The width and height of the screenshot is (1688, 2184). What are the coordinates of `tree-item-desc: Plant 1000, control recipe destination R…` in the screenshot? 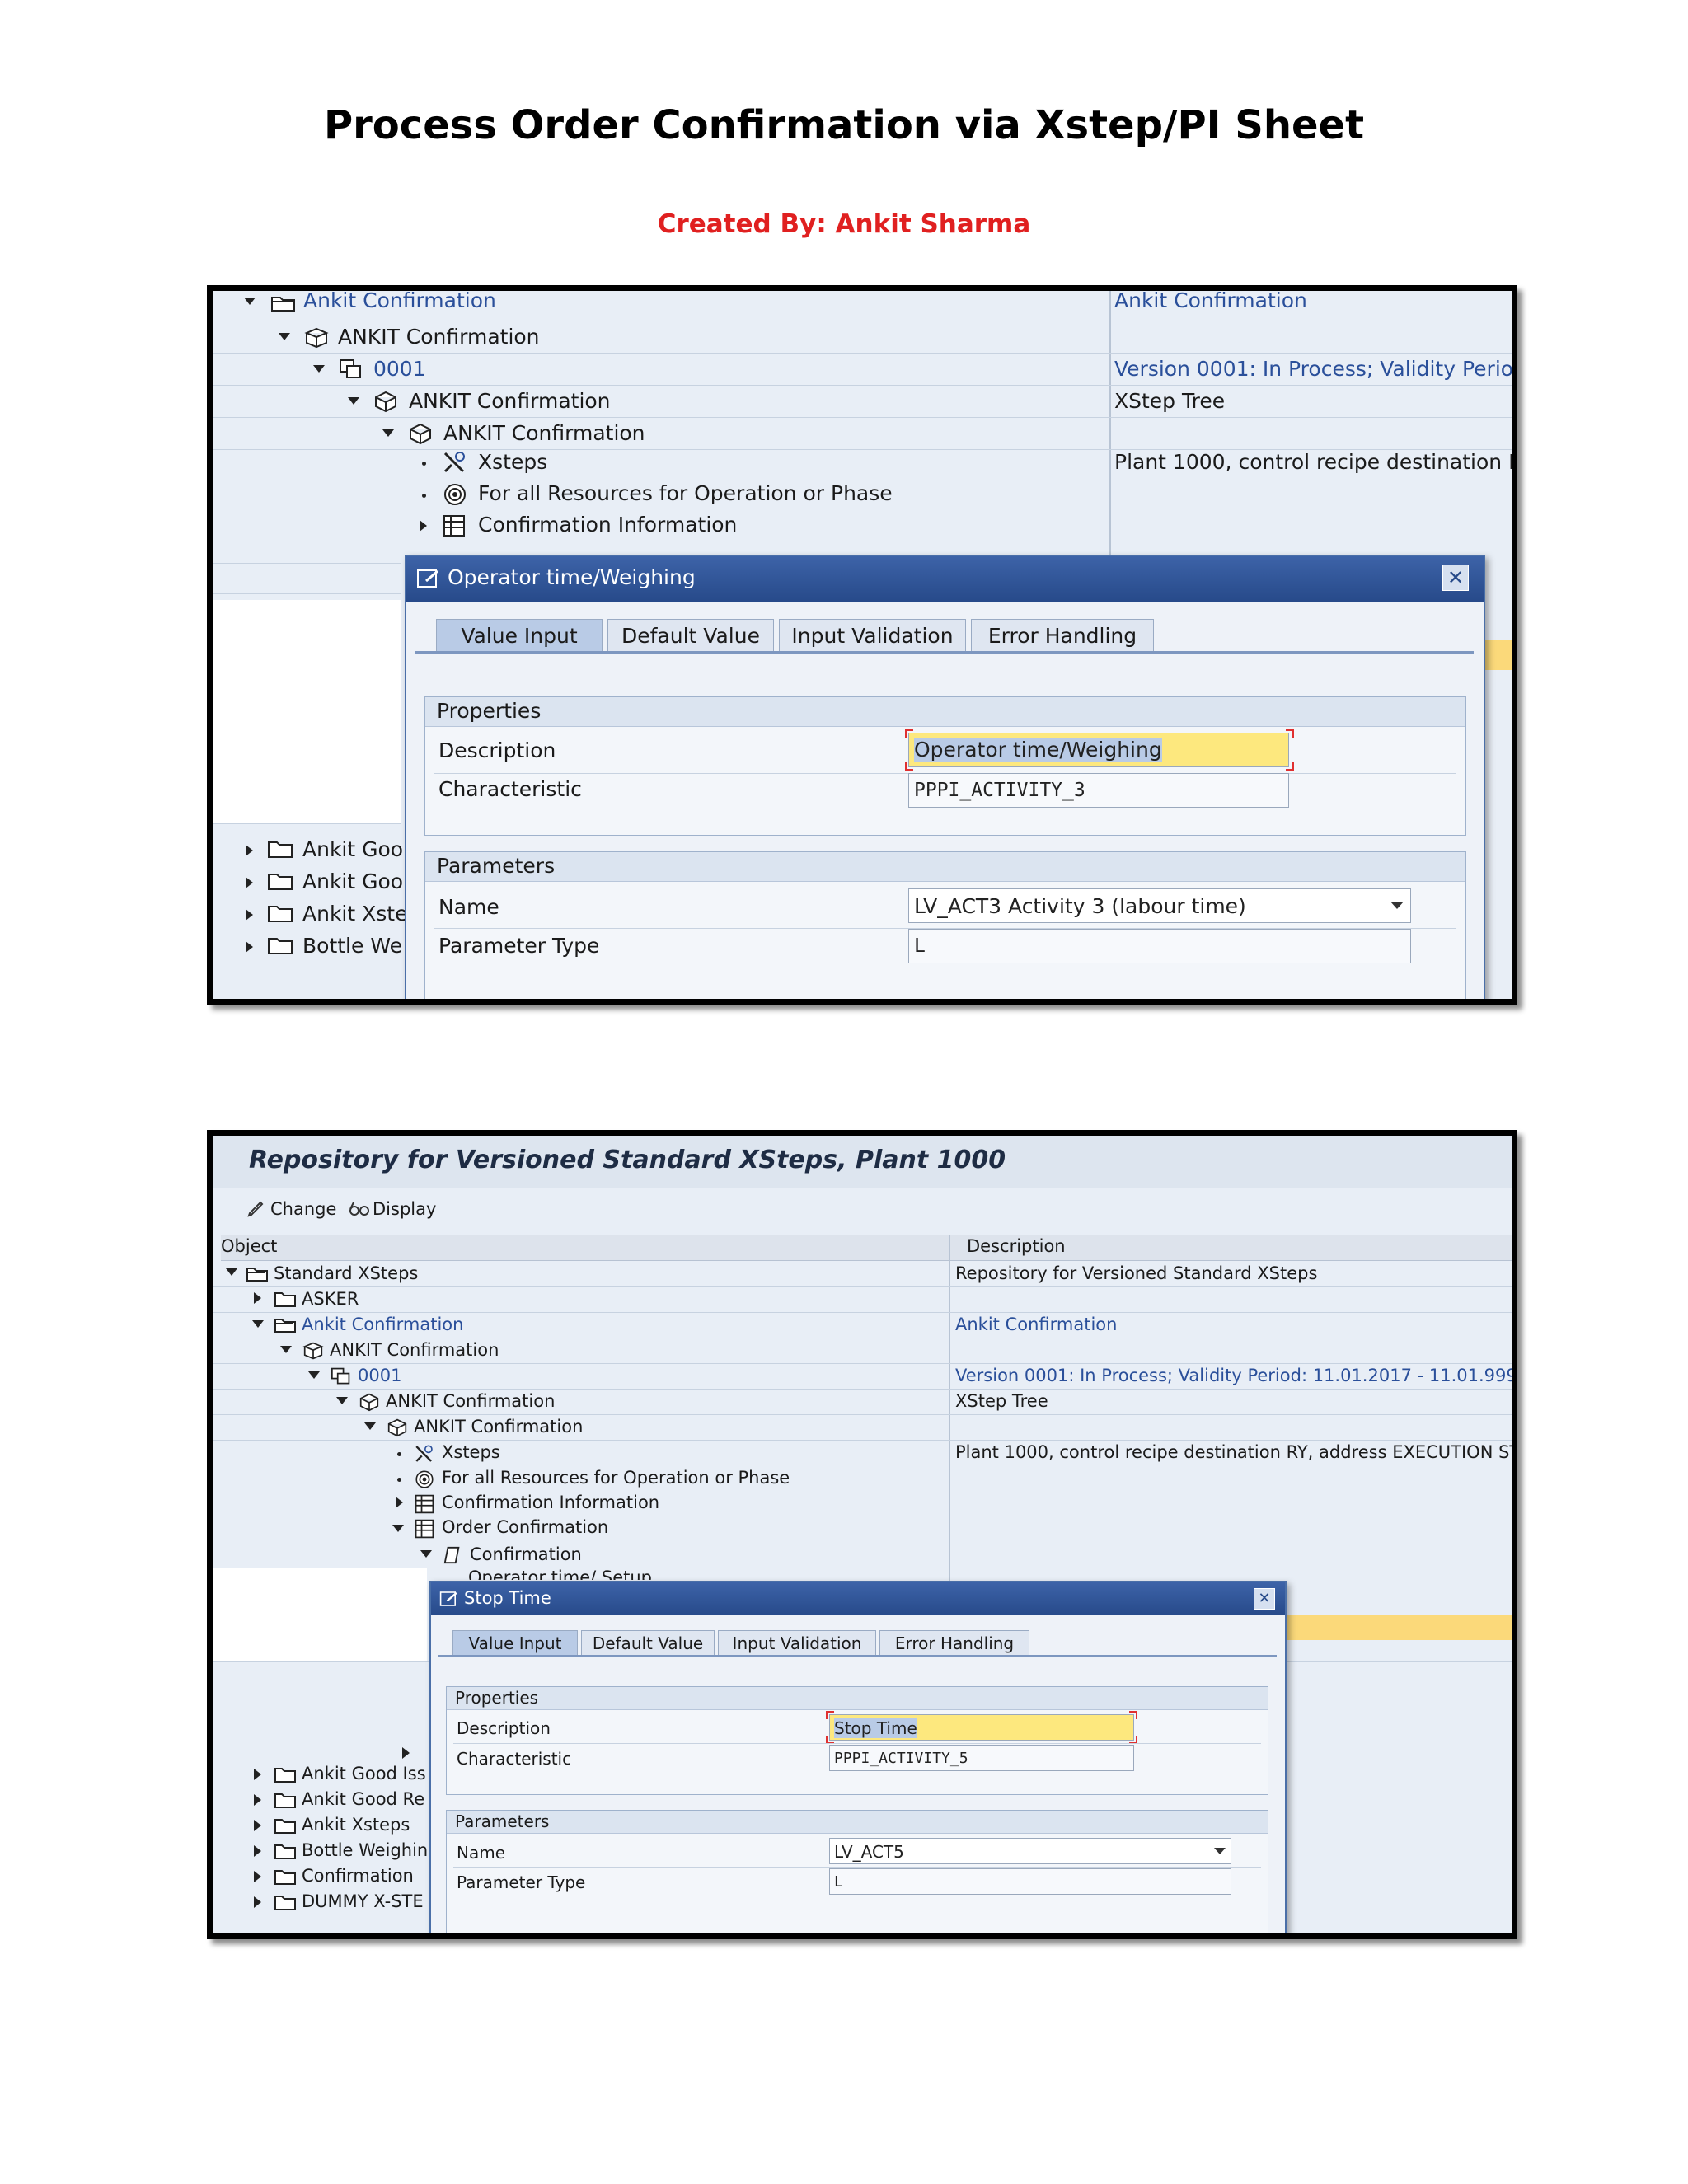 It's located at (1236, 1452).